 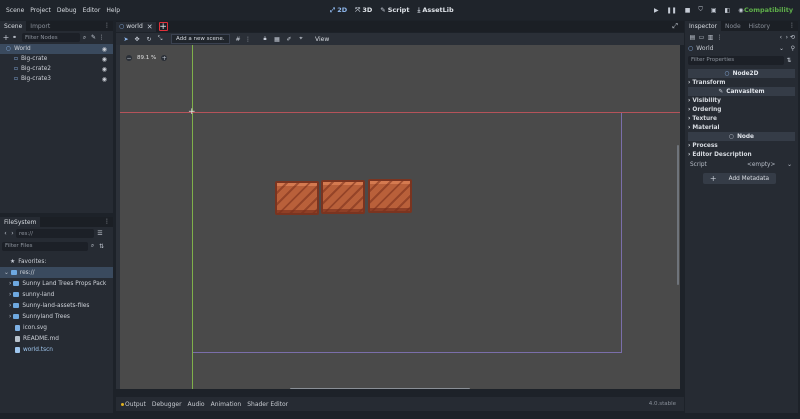 I want to click on tree-item-big-crate3: ▫ Big-crate3 ◉, so click(x=56, y=79).